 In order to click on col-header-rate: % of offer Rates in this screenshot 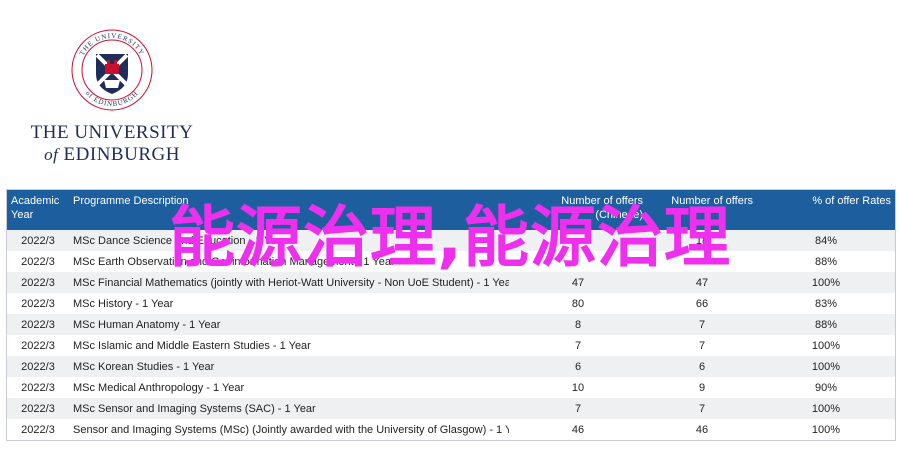, I will do `click(826, 210)`.